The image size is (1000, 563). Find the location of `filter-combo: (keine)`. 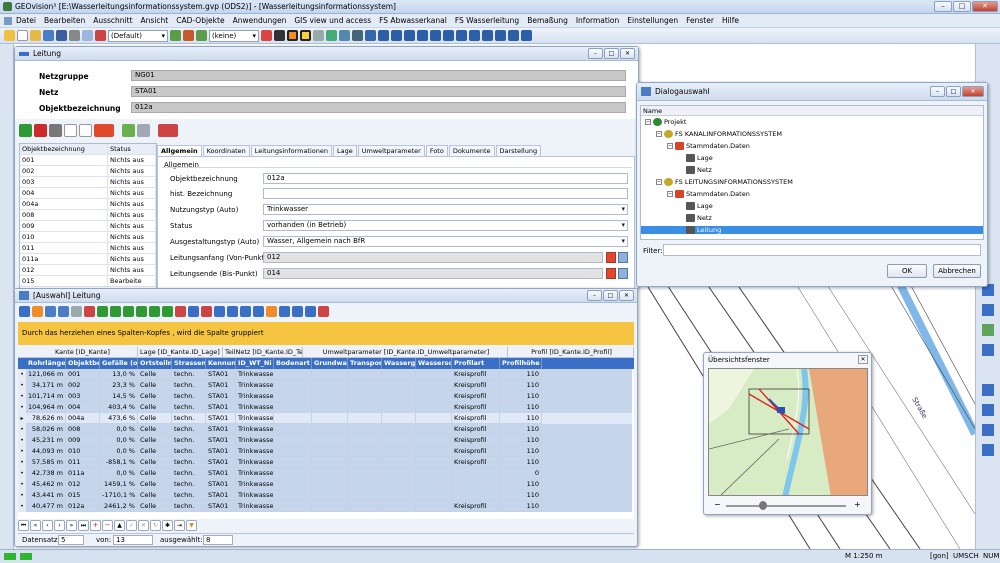

filter-combo: (keine) is located at coordinates (234, 35).